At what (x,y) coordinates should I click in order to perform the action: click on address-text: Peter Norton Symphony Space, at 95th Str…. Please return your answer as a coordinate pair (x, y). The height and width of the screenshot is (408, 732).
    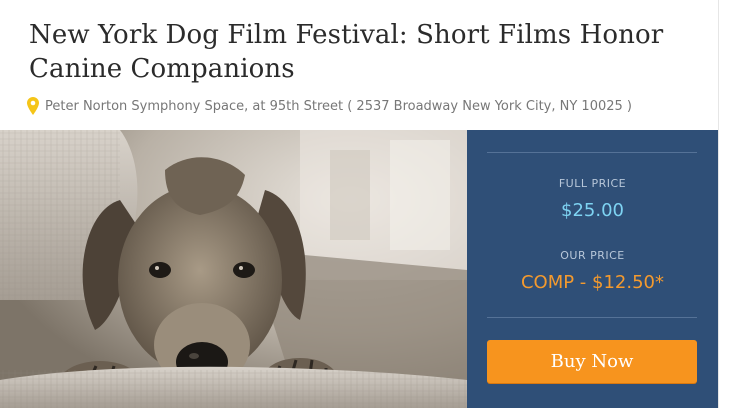
    Looking at the image, I should click on (338, 106).